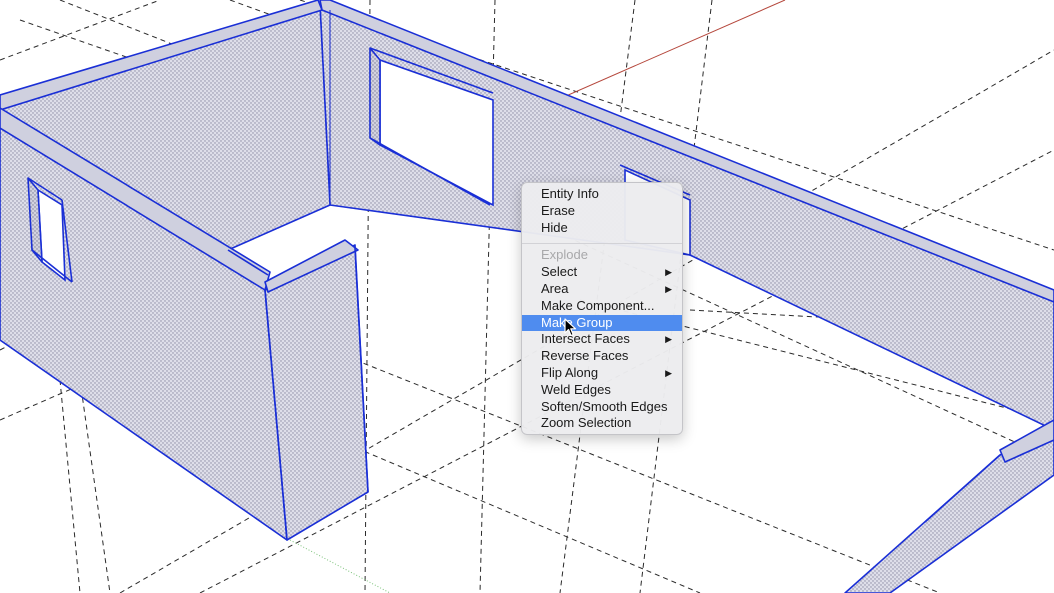  What do you see at coordinates (585, 339) in the screenshot?
I see `menu-item-label: Intersect Faces` at bounding box center [585, 339].